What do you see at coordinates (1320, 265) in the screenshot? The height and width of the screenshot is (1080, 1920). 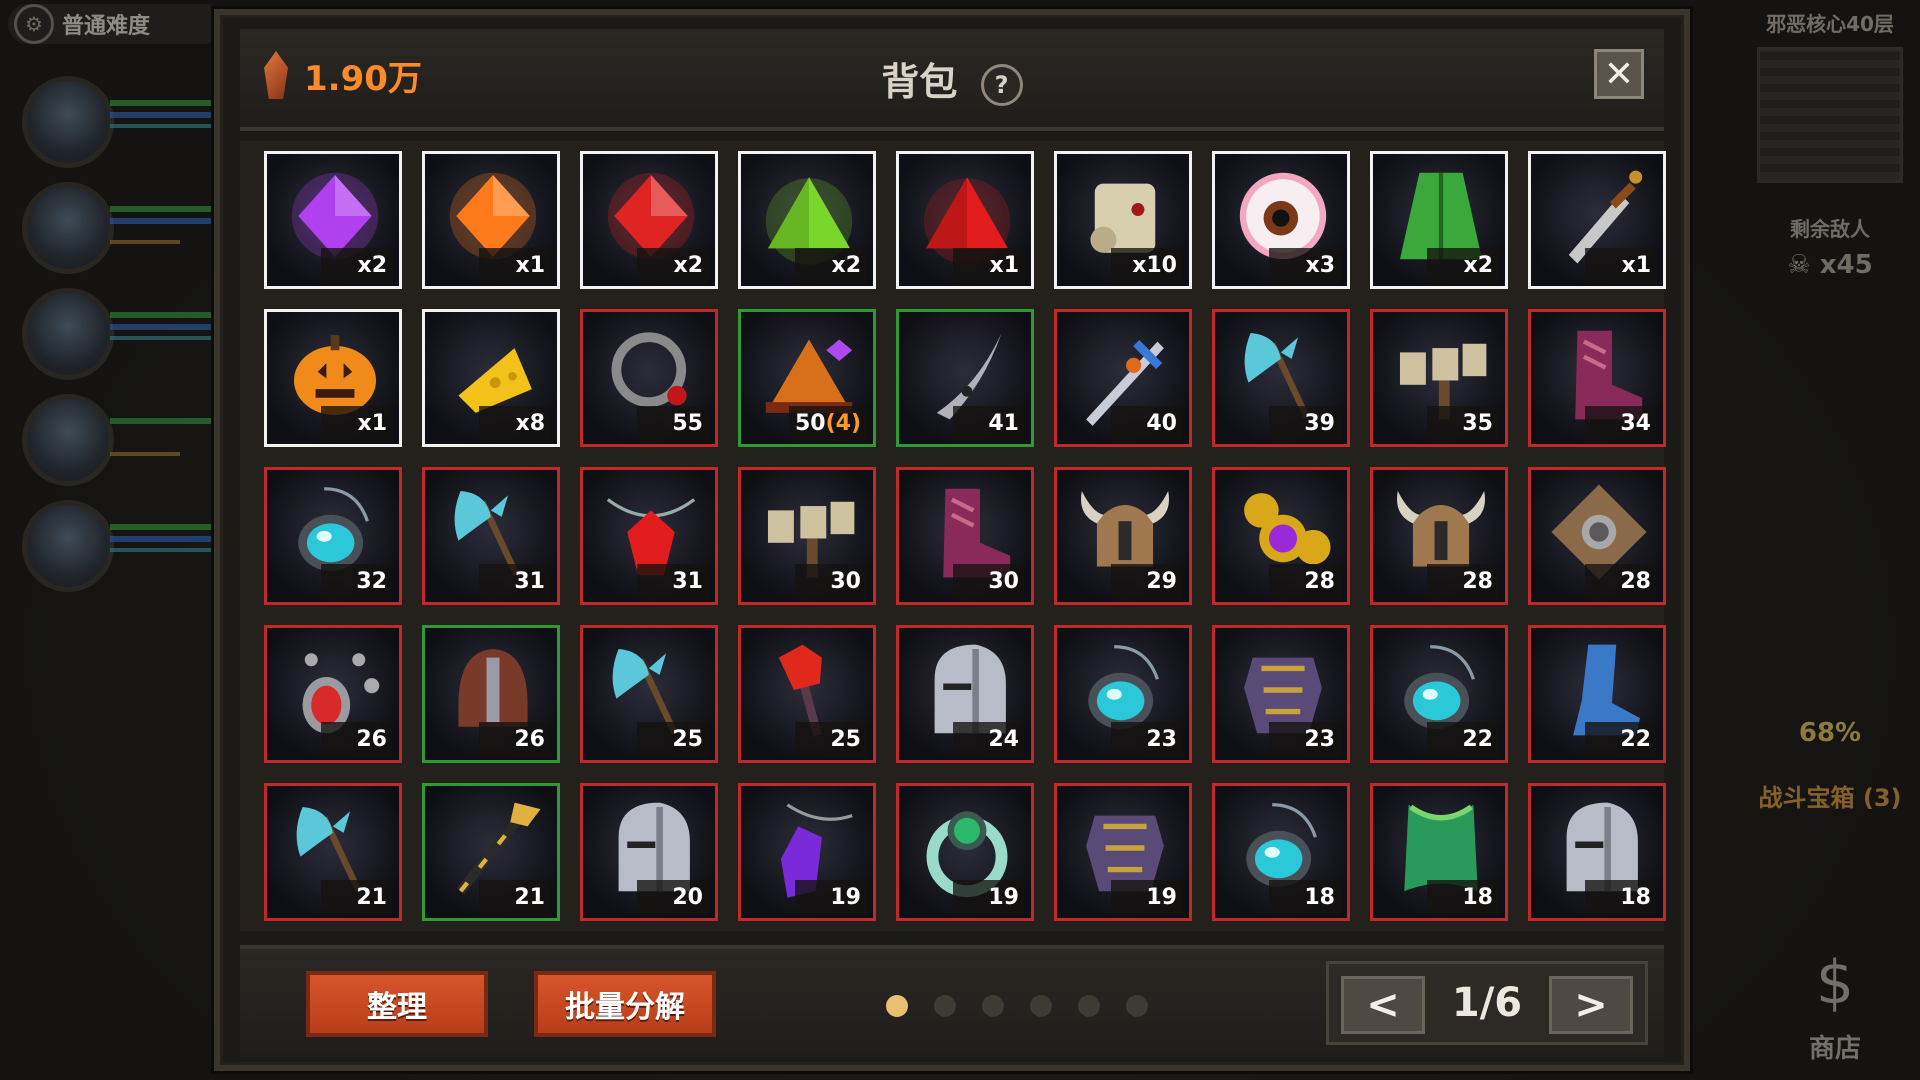 I see `item-count-value: x3` at bounding box center [1320, 265].